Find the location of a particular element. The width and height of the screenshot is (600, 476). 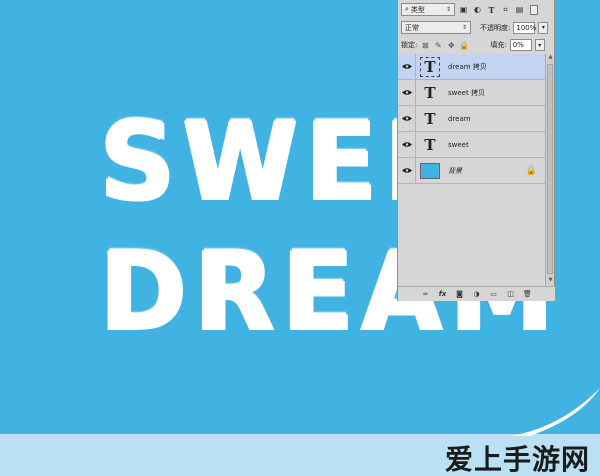

new-layer-icon: ◫ is located at coordinates (511, 294).